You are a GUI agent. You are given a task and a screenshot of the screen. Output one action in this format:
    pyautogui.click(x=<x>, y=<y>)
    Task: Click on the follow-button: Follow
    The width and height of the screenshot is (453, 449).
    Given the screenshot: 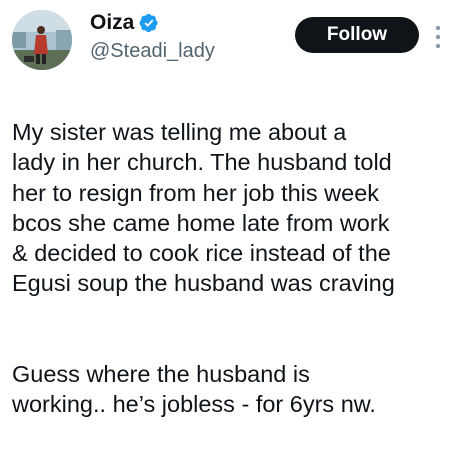 What is the action you would take?
    pyautogui.click(x=357, y=35)
    